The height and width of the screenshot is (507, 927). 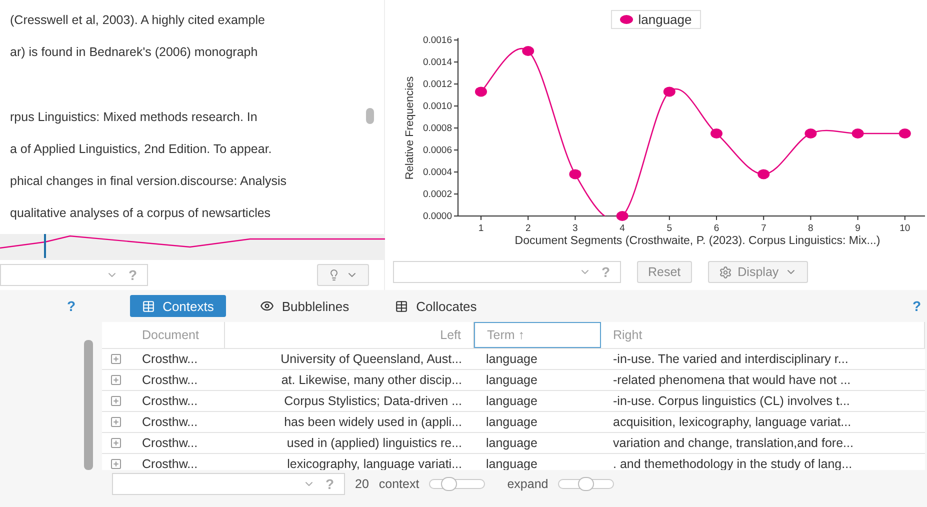 What do you see at coordinates (437, 216) in the screenshot?
I see `y-tick-label: 0.0000` at bounding box center [437, 216].